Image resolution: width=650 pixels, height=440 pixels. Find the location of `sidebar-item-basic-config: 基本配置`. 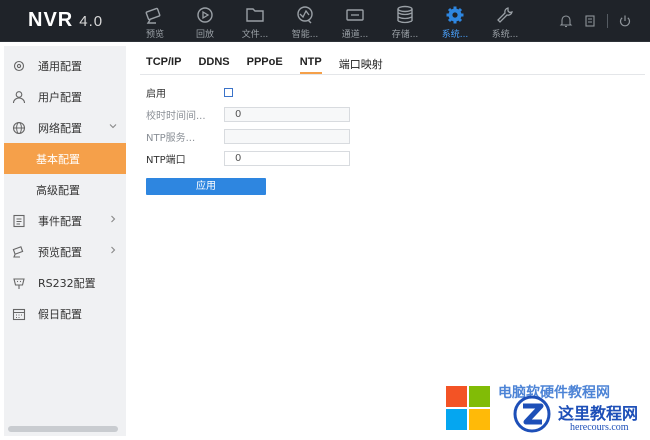

sidebar-item-basic-config: 基本配置 is located at coordinates (65, 158).